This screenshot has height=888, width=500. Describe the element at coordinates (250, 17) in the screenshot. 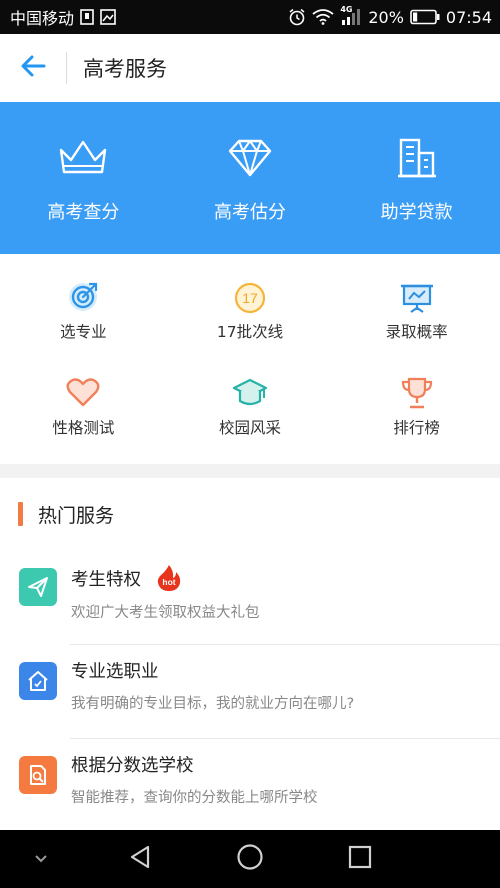

I see `status-bar: 中国移动 4G 20% 07:54` at that location.